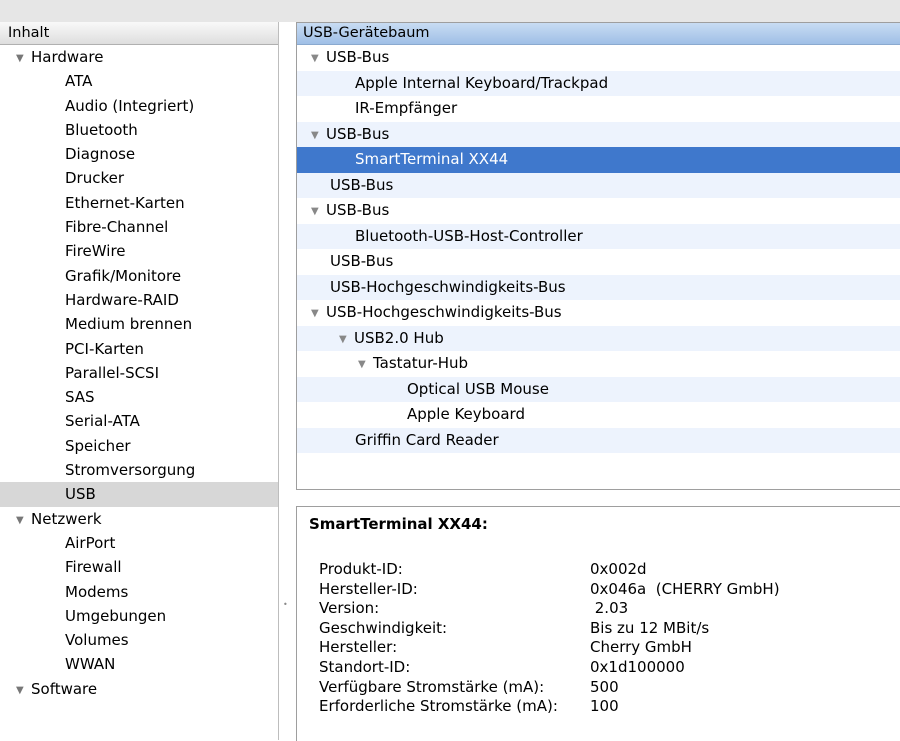 The width and height of the screenshot is (900, 741). I want to click on tree-row: USB-Hochgeschwindigkeits-Bus, so click(598, 287).